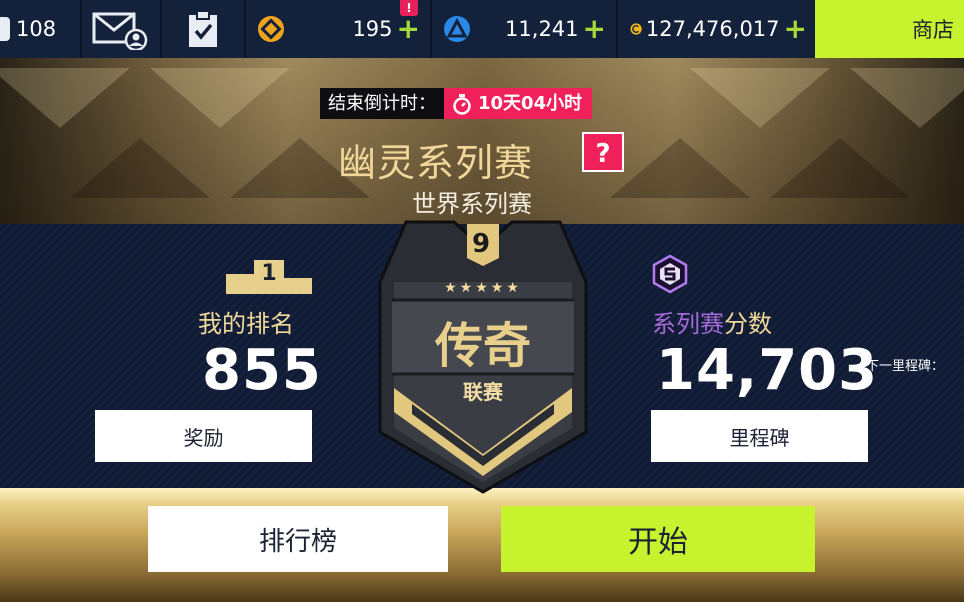 The height and width of the screenshot is (602, 964). Describe the element at coordinates (759, 436) in the screenshot. I see `milestones-button: 里程碑` at that location.